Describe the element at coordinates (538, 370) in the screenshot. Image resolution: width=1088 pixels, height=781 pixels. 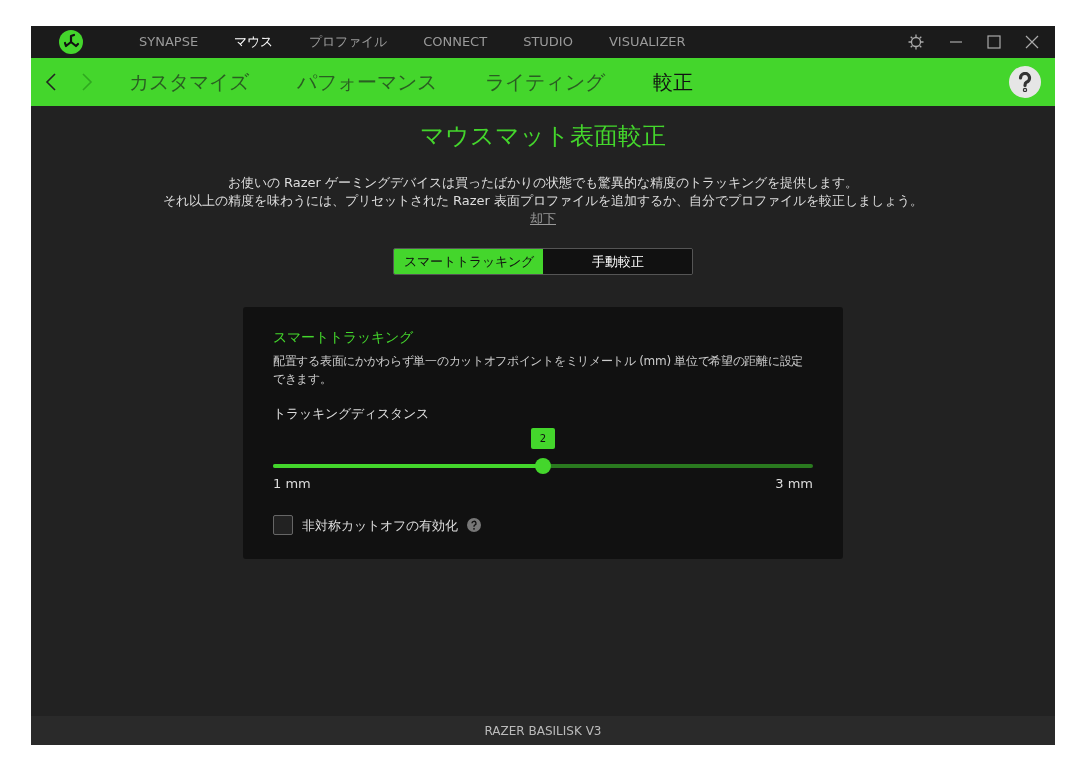
I see `card-description: 配置する表面にかかわらず単一のカットオフポイントをミリメートル (mm) 単位で希望の距離に設定できます。` at that location.